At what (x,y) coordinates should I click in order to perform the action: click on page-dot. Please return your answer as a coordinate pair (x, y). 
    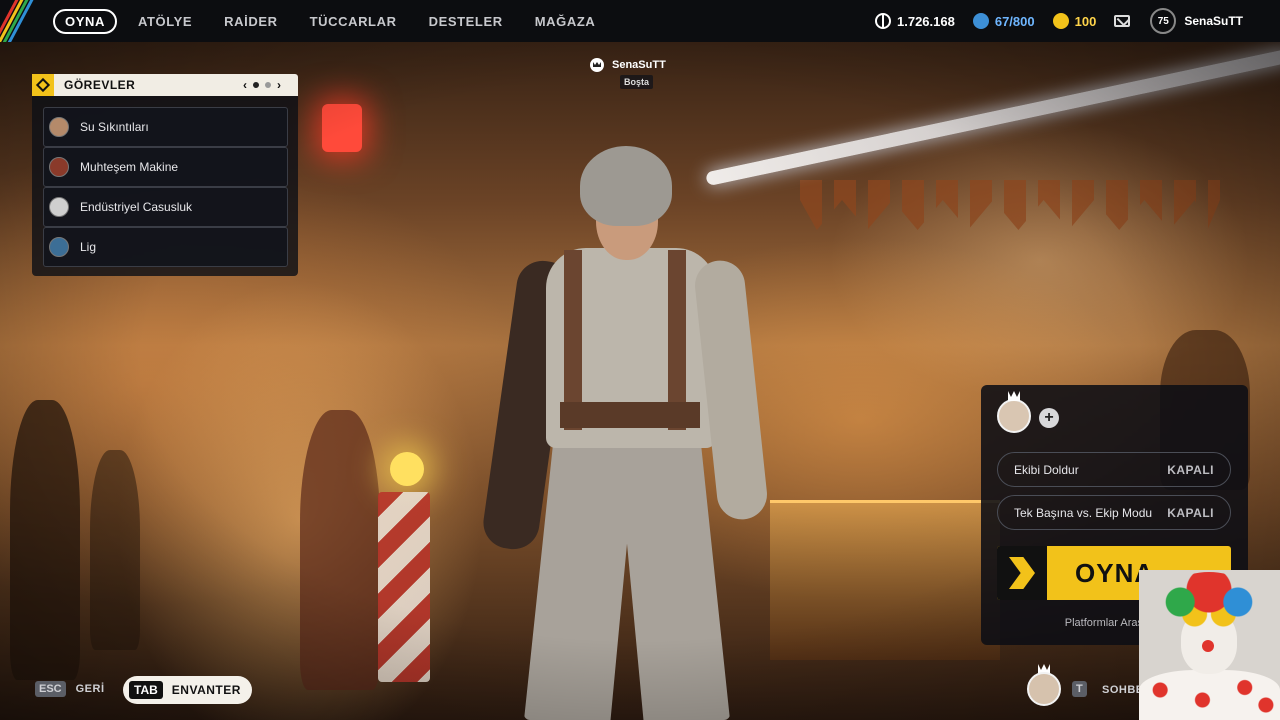
    Looking at the image, I should click on (268, 85).